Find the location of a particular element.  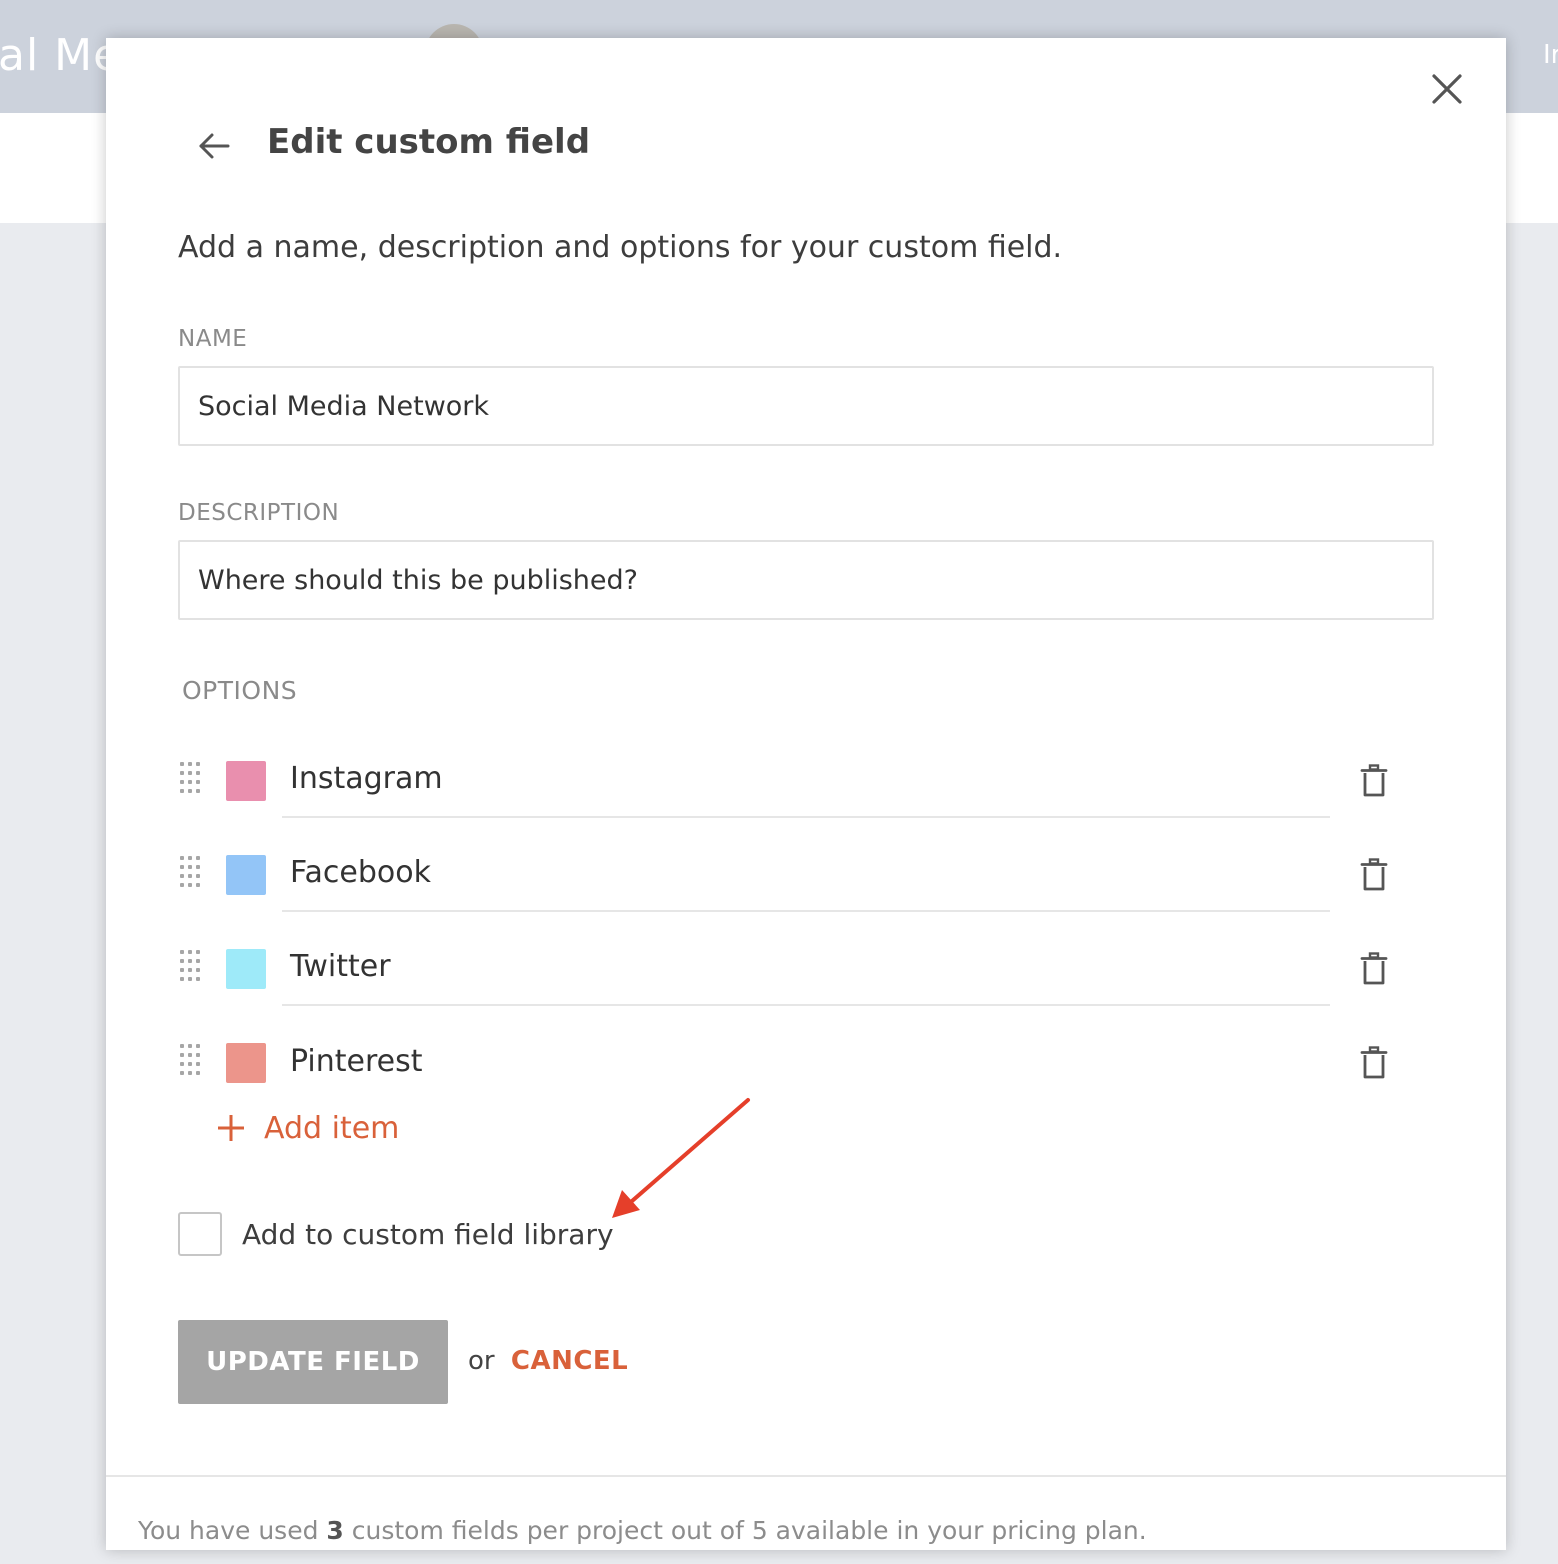

library-checkbox-row: Add to custom field library is located at coordinates (396, 1234).